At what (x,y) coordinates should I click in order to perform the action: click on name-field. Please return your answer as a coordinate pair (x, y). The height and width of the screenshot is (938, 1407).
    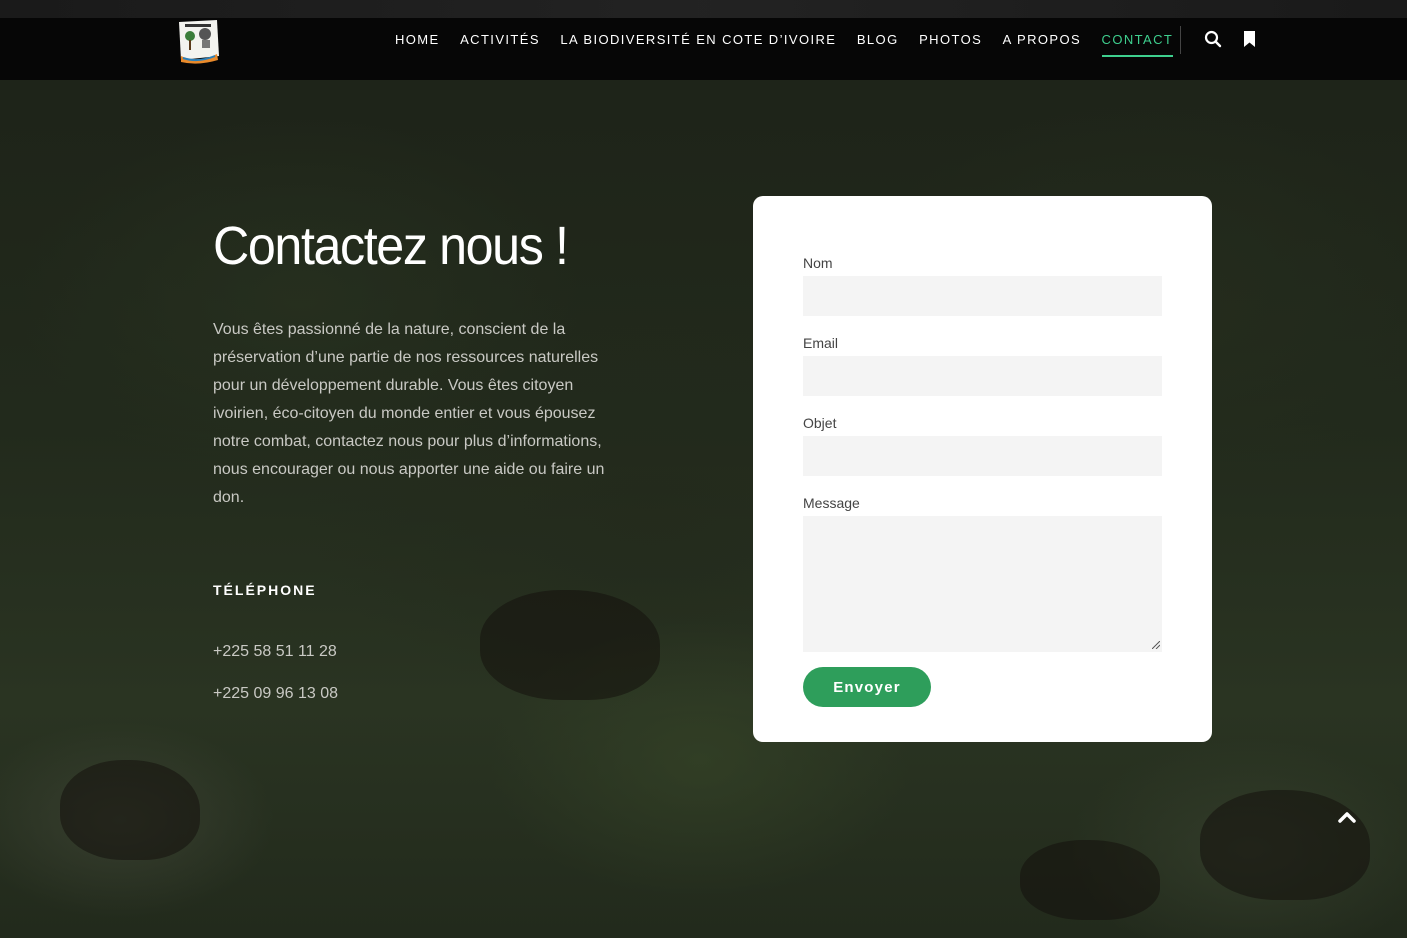
    Looking at the image, I should click on (982, 296).